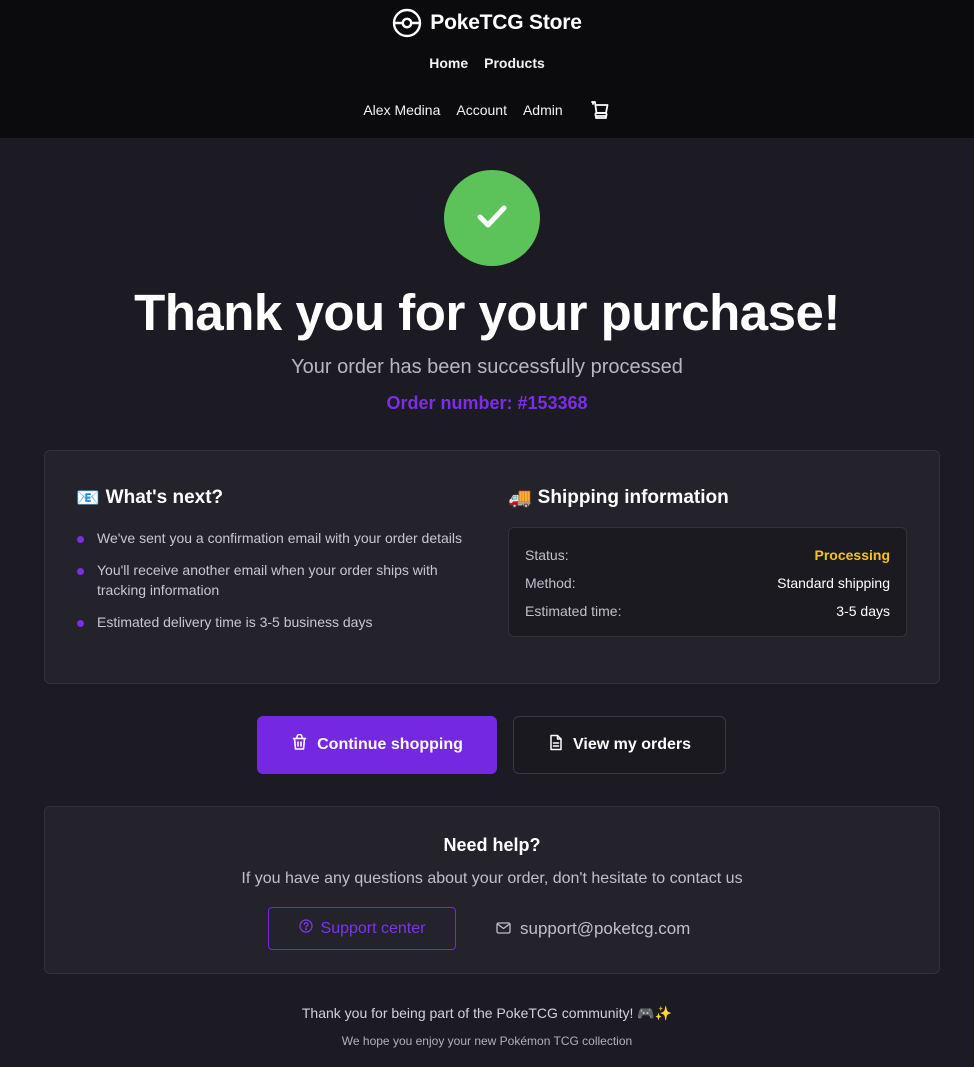 The image size is (974, 1067). I want to click on support-email-link: support@poketcg.com, so click(593, 928).